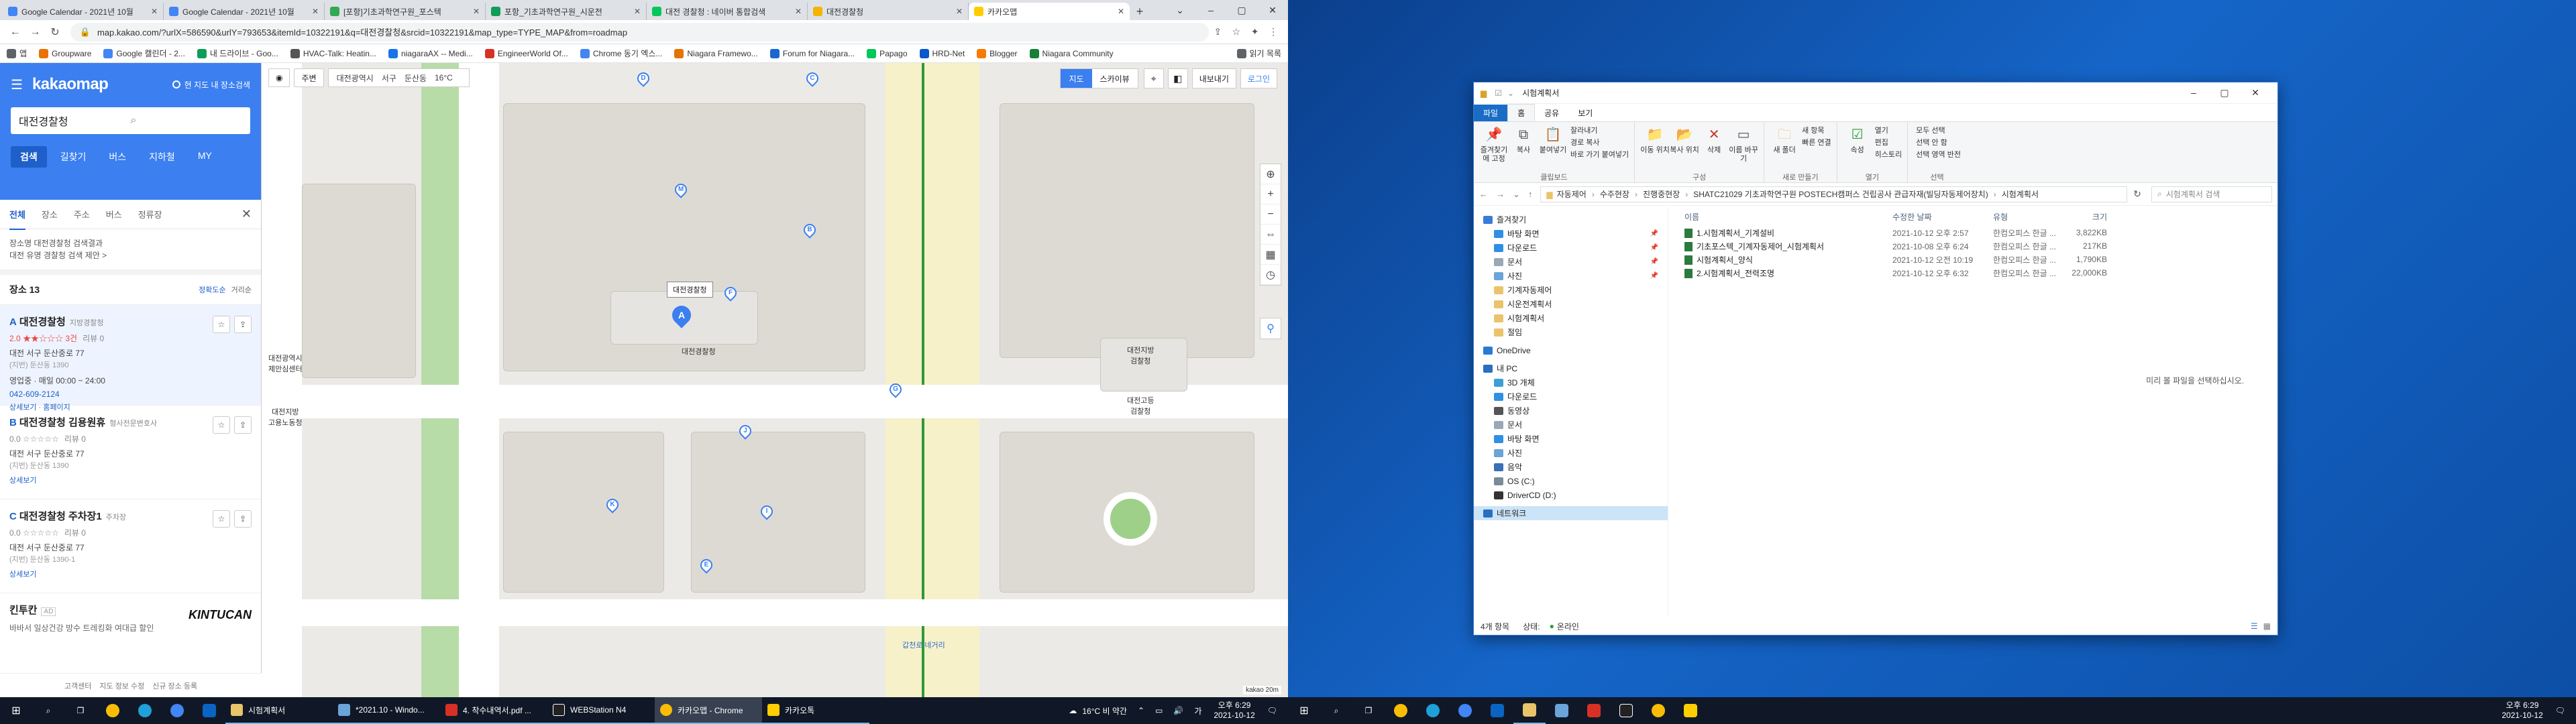 Image resolution: width=2576 pixels, height=724 pixels. I want to click on browser-tab: 포항_기초과학연구원_시운전 ✕, so click(566, 11).